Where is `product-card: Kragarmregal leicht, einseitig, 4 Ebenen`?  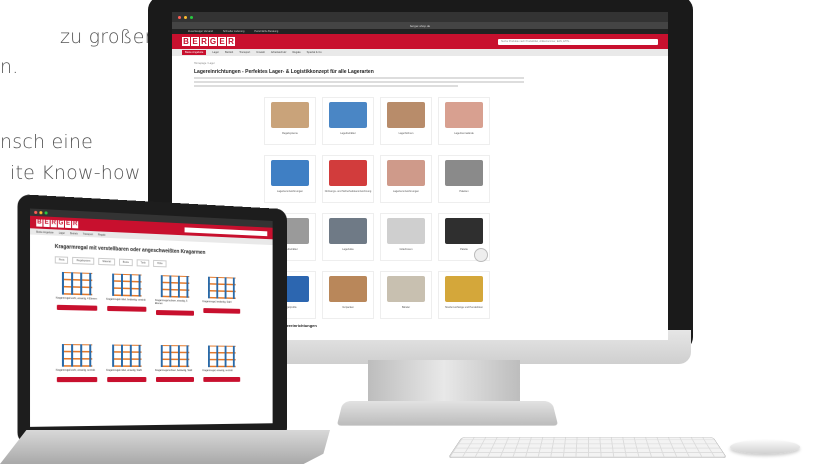
product-card: Kragarmregal leicht, einseitig, 4 Ebenen is located at coordinates (77, 305).